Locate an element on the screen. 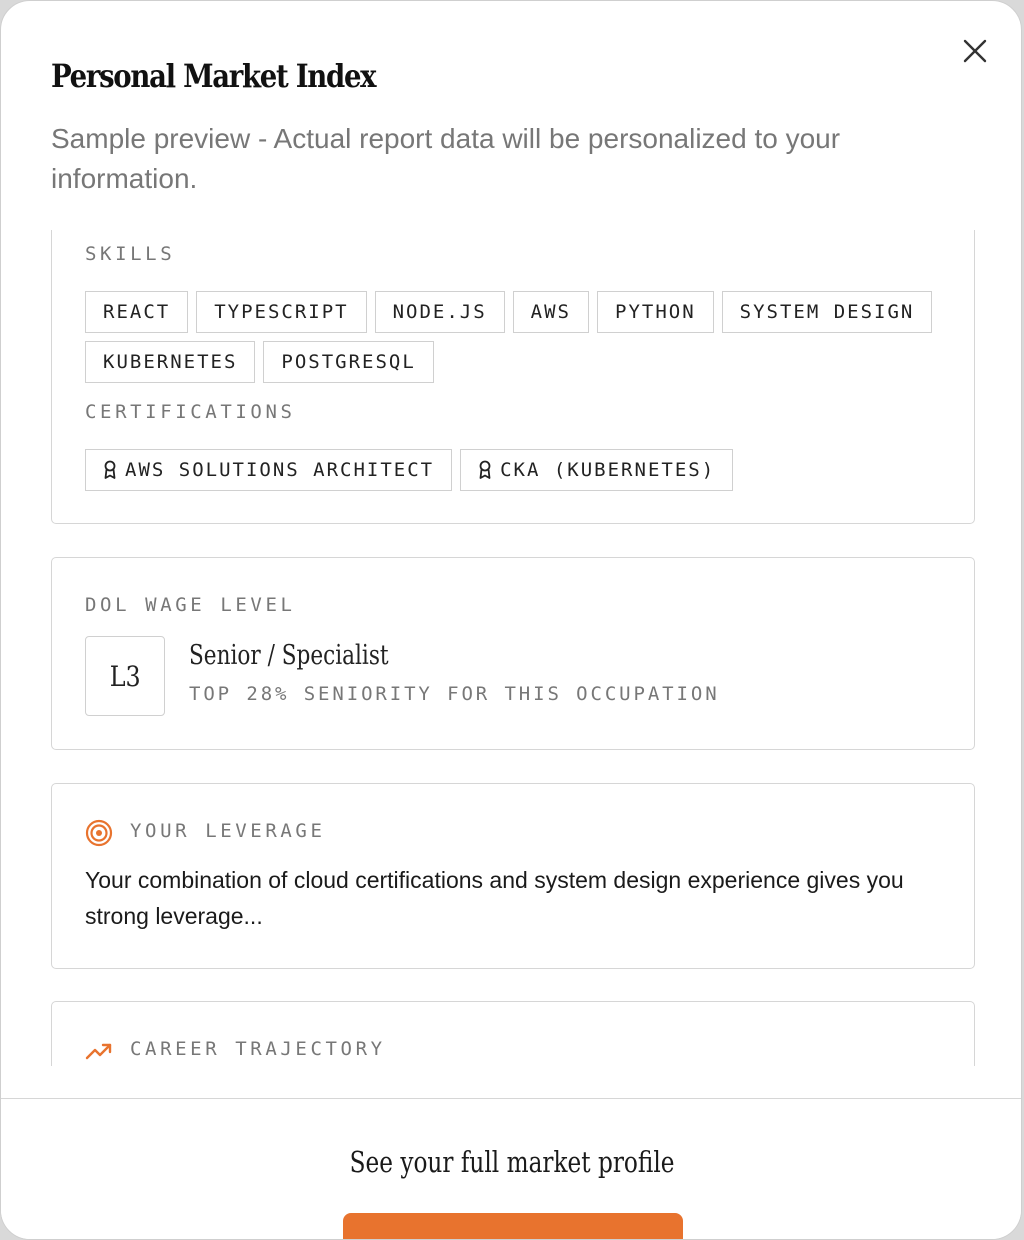 The width and height of the screenshot is (1024, 1240). footer-title: See your full market profile is located at coordinates (511, 1162).